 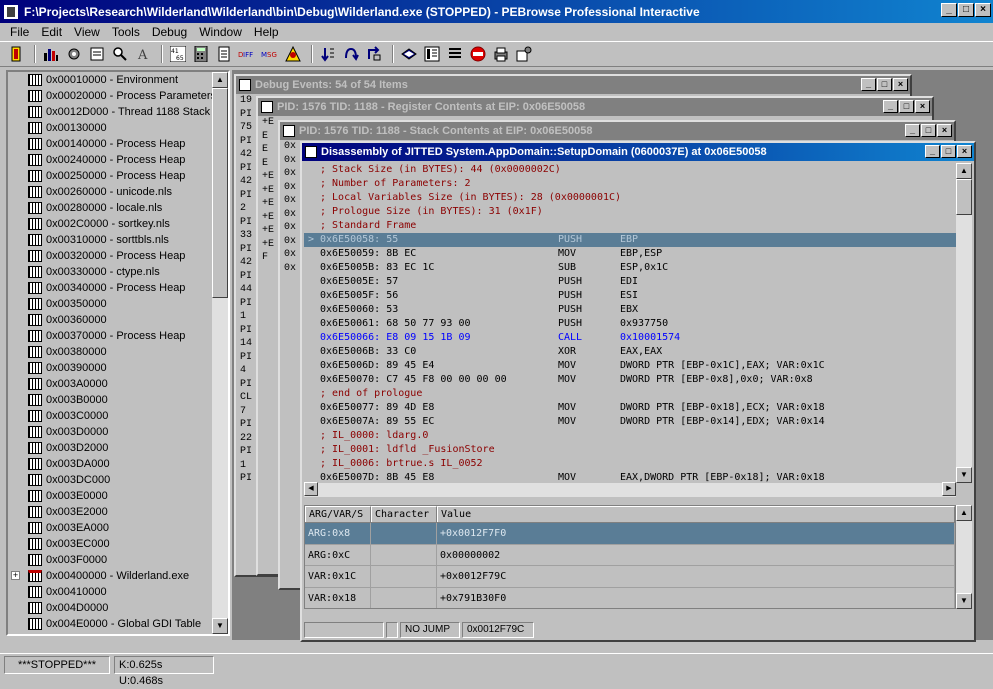 I want to click on tree-item: 0x00020000 - Process Parameters, so click(x=118, y=96).